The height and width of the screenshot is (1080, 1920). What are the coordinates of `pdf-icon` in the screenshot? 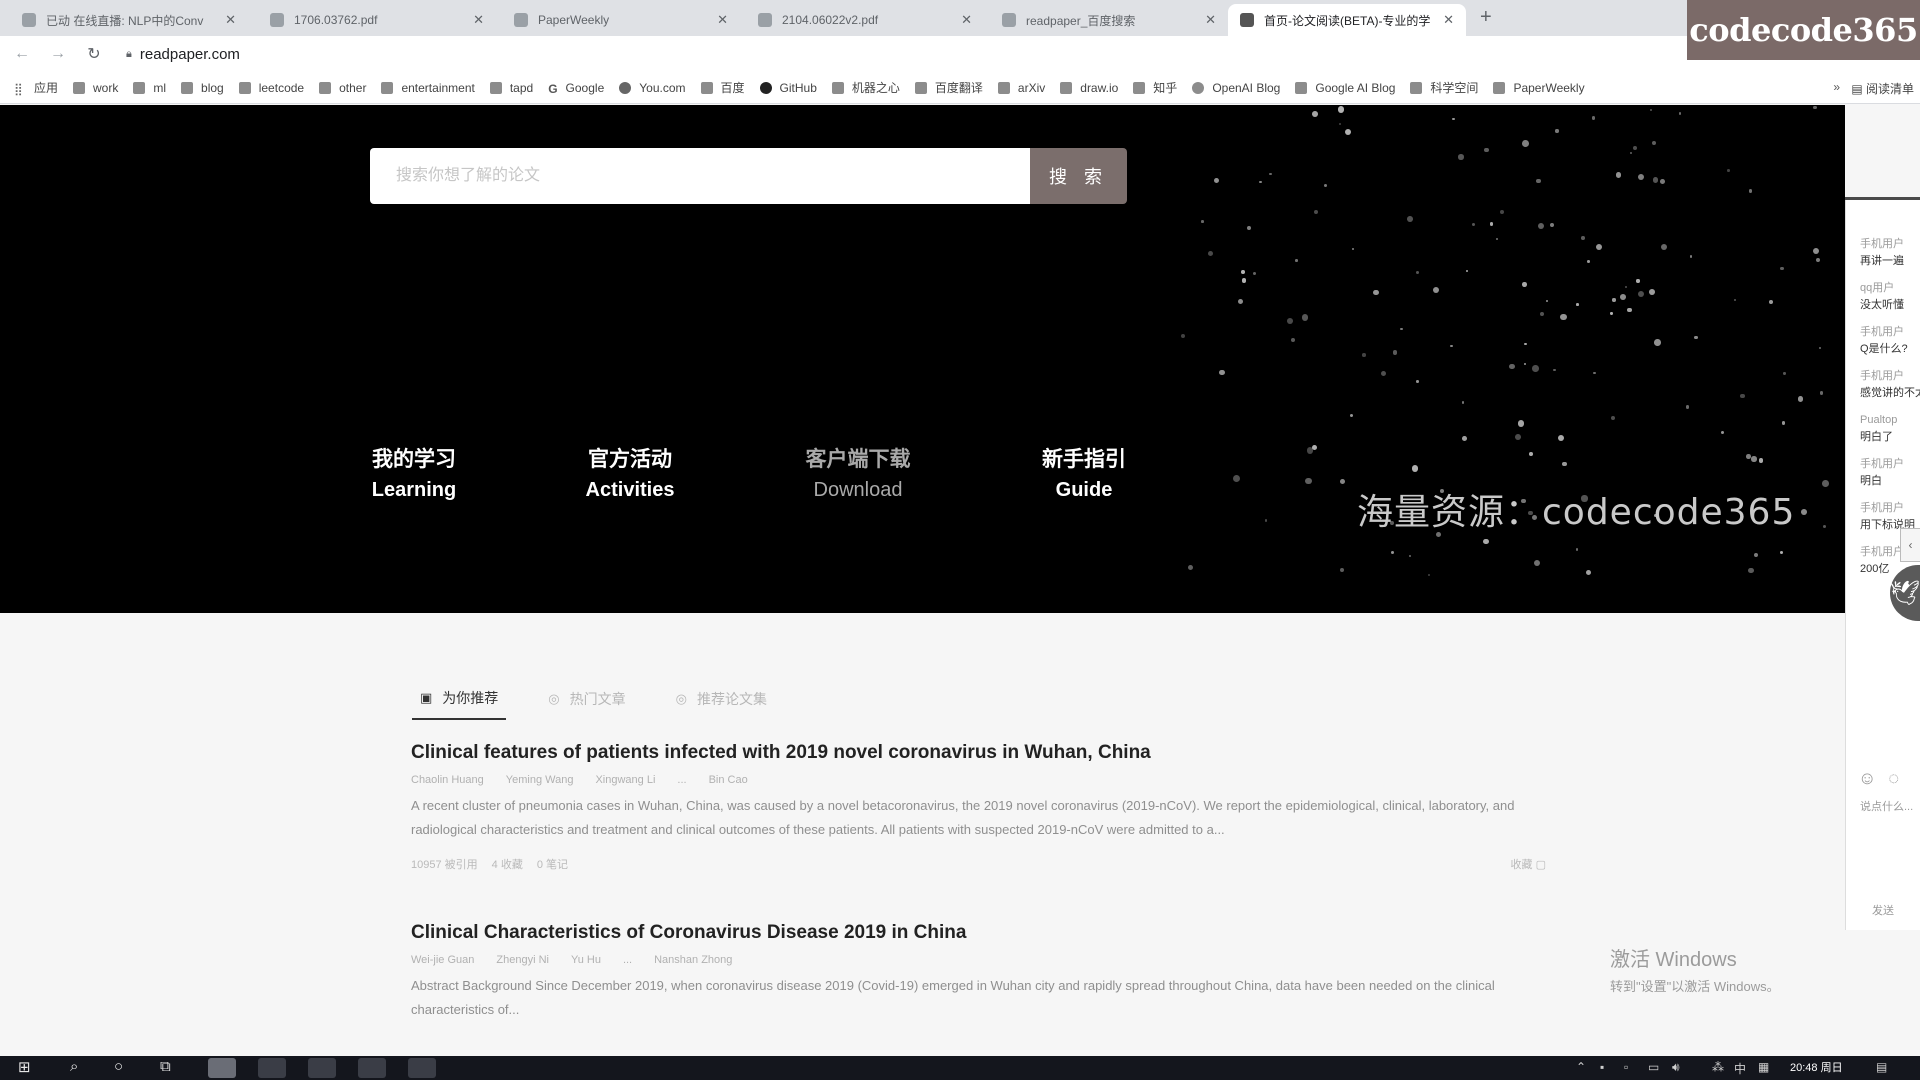 It's located at (277, 20).